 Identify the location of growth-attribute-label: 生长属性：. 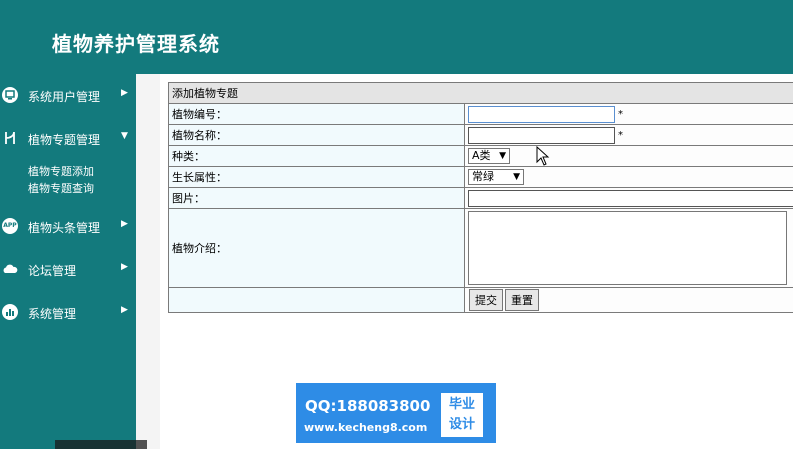
(316, 177).